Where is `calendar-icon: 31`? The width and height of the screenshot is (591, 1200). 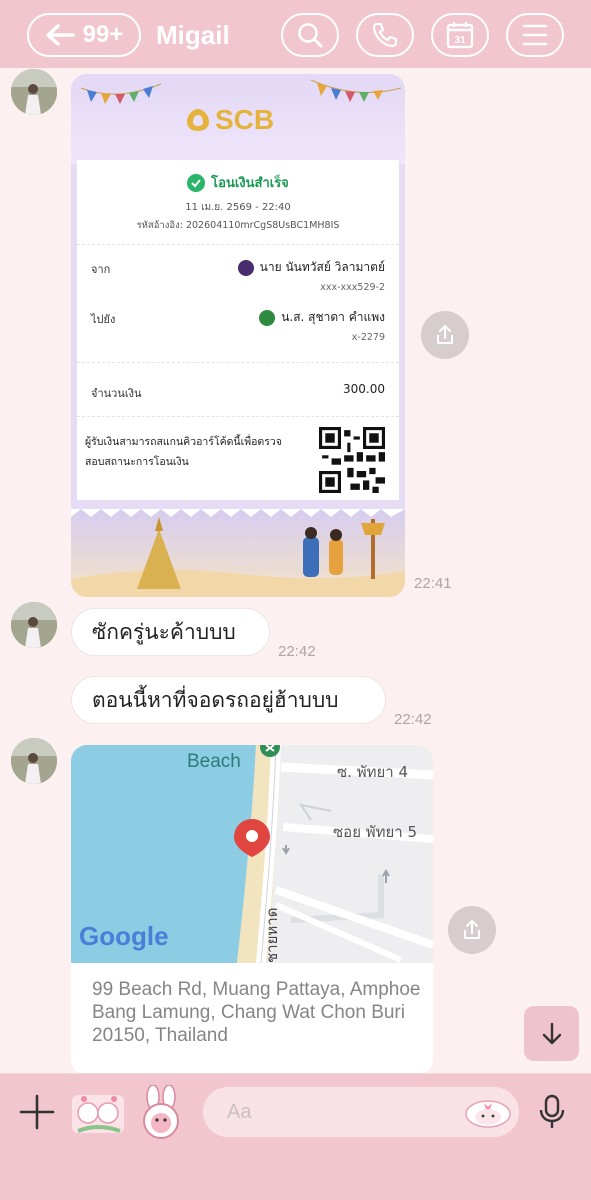 calendar-icon: 31 is located at coordinates (460, 35).